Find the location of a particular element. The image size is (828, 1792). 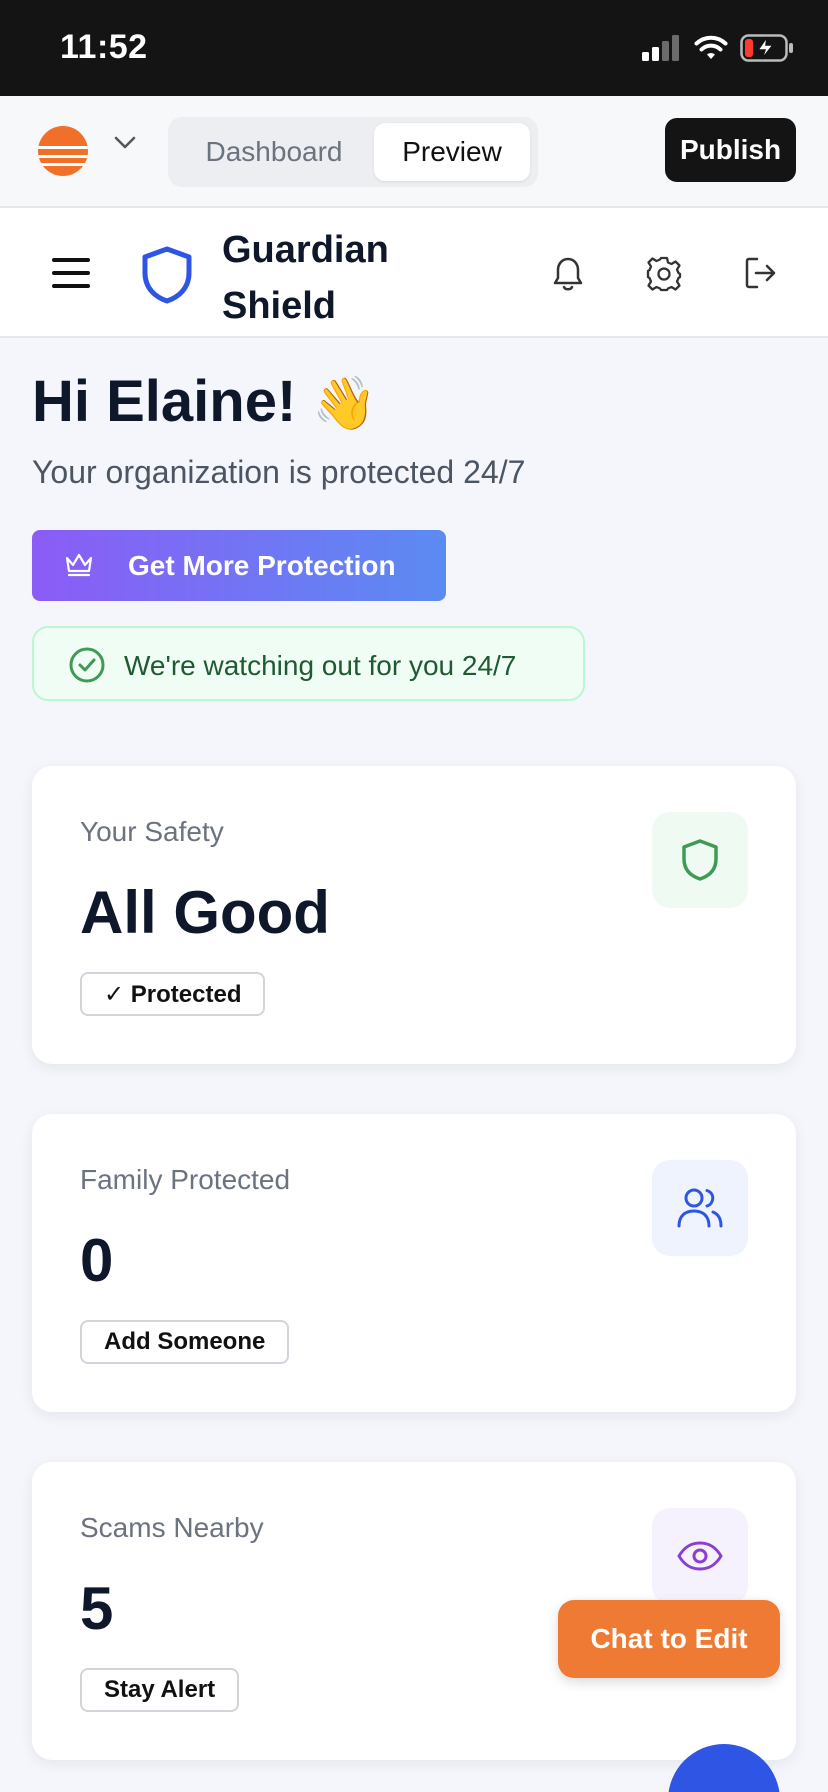

card-value: 0 is located at coordinates (97, 1260).